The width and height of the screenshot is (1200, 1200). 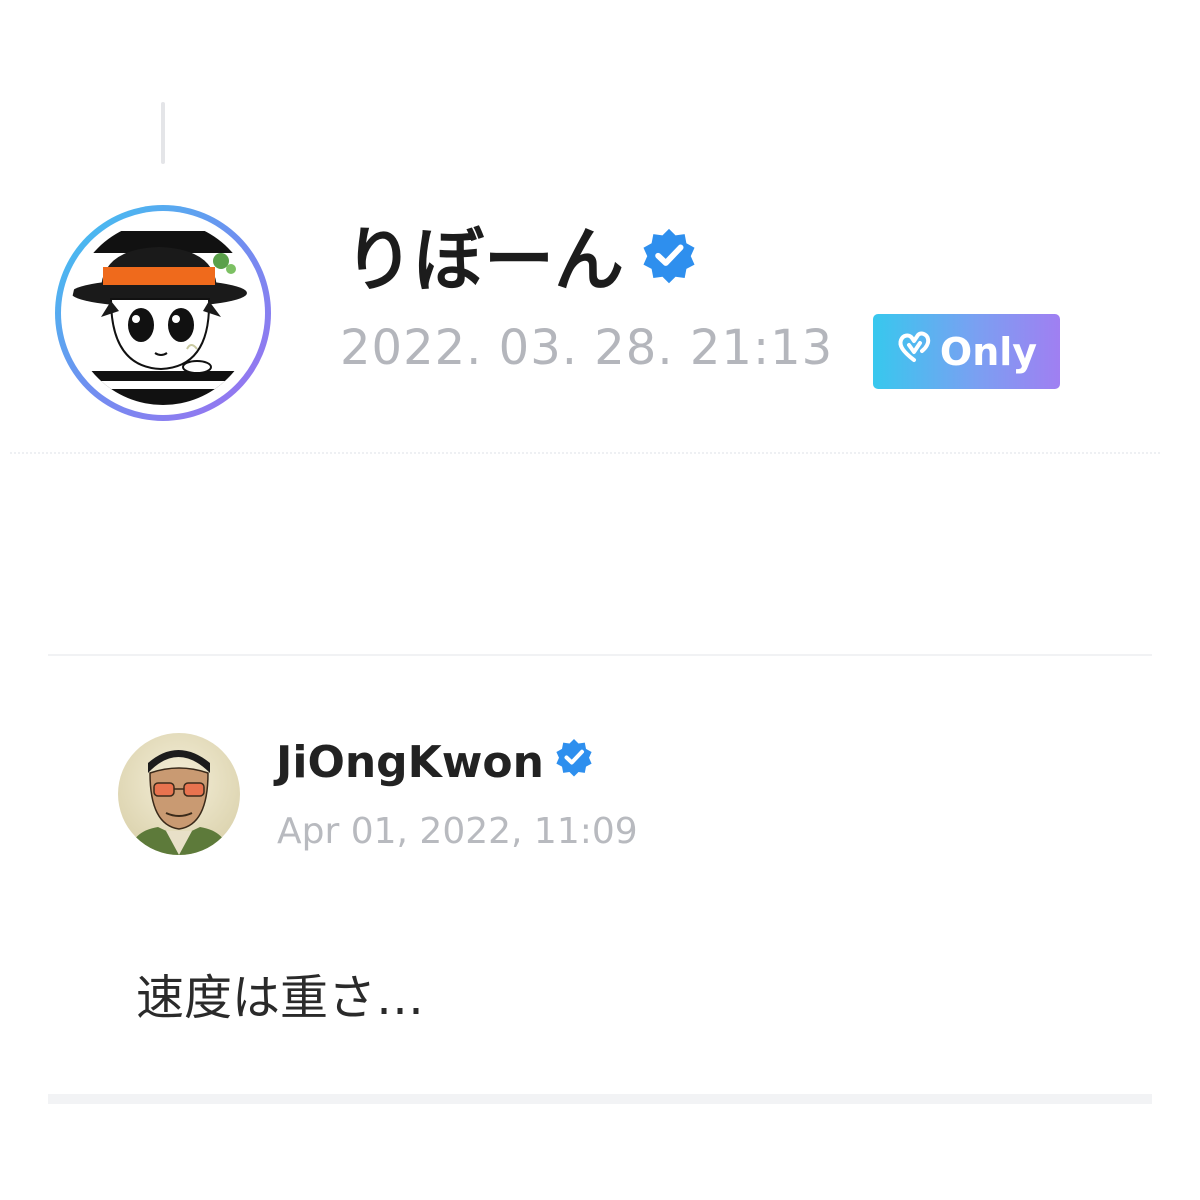 I want to click on post-author-name: りぼーん, so click(x=521, y=260).